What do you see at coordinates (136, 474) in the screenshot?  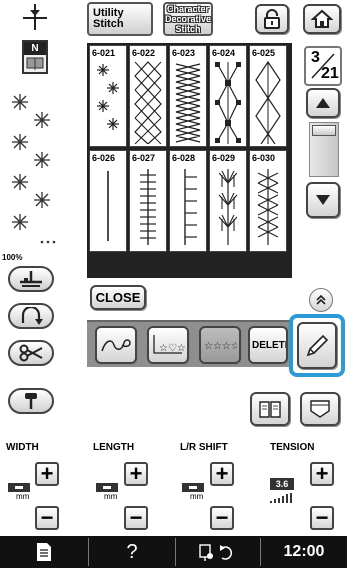 I see `length-plus-button: +` at bounding box center [136, 474].